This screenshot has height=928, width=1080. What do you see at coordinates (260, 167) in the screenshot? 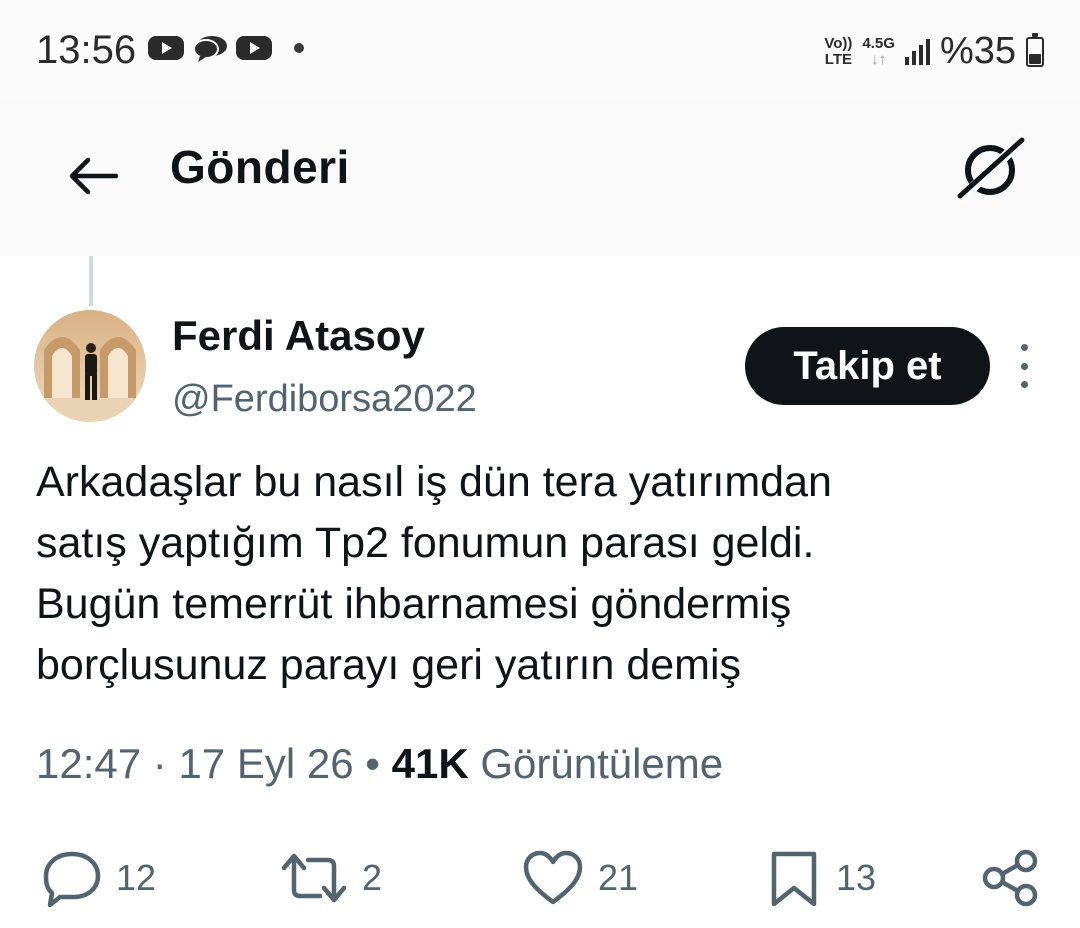
I see `page-title: Gönderi` at bounding box center [260, 167].